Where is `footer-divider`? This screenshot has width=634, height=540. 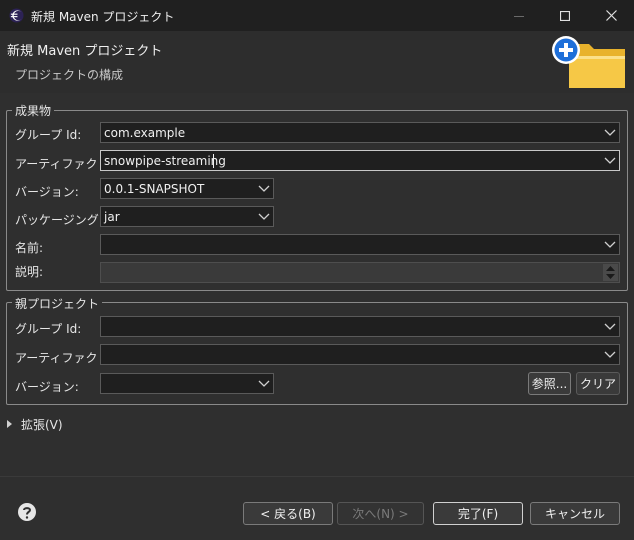 footer-divider is located at coordinates (317, 476).